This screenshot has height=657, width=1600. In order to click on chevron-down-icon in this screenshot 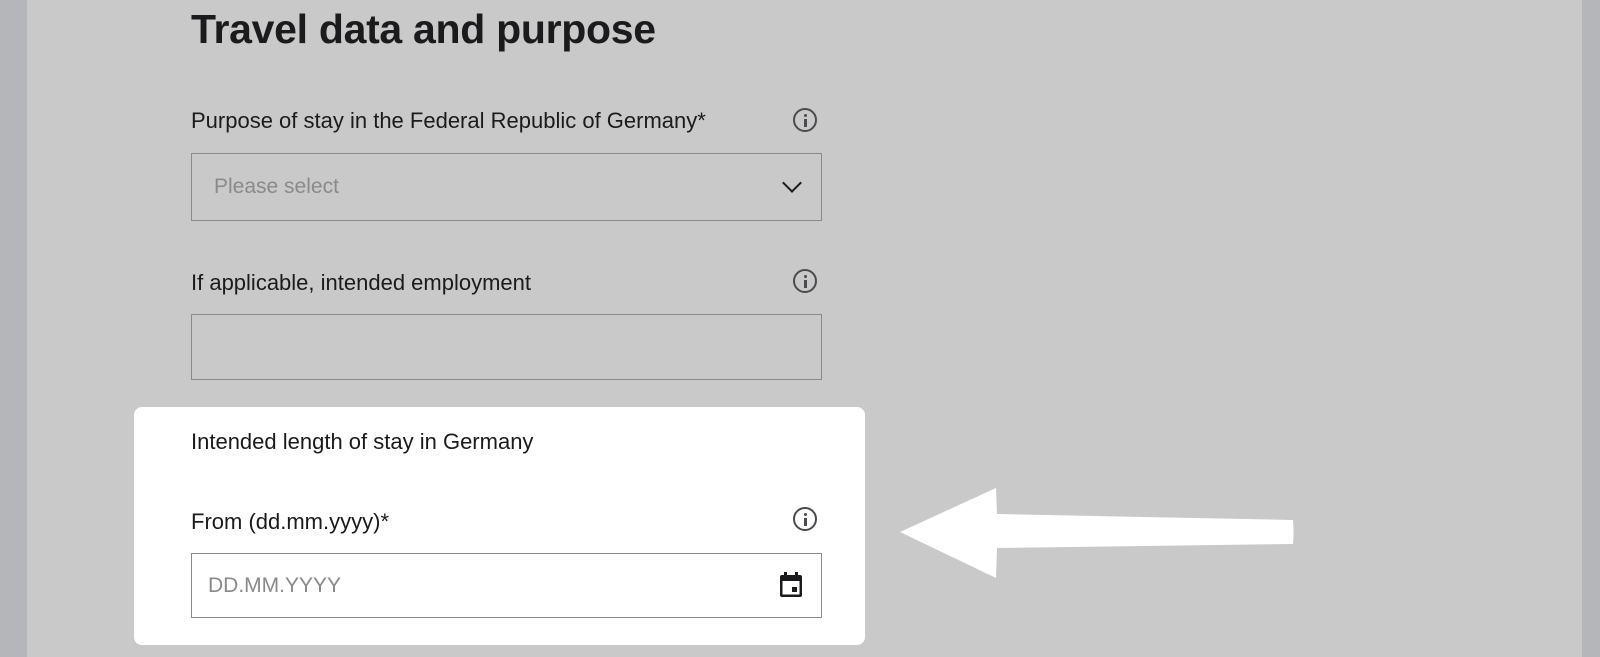, I will do `click(792, 183)`.